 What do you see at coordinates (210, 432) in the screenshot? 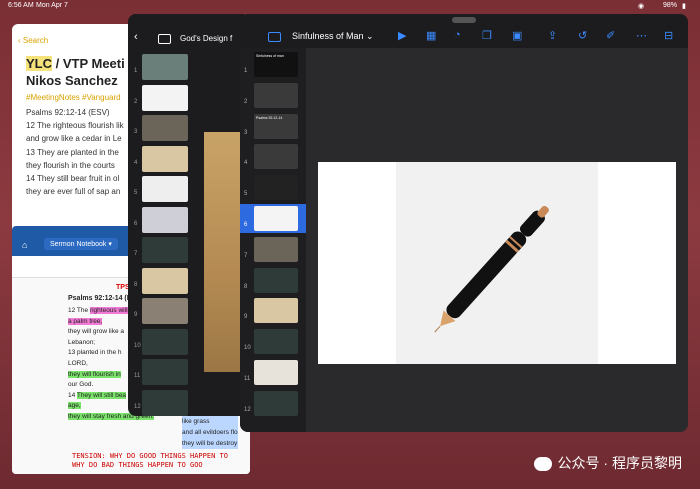
I see `right-line: and all evildoers flo` at bounding box center [210, 432].